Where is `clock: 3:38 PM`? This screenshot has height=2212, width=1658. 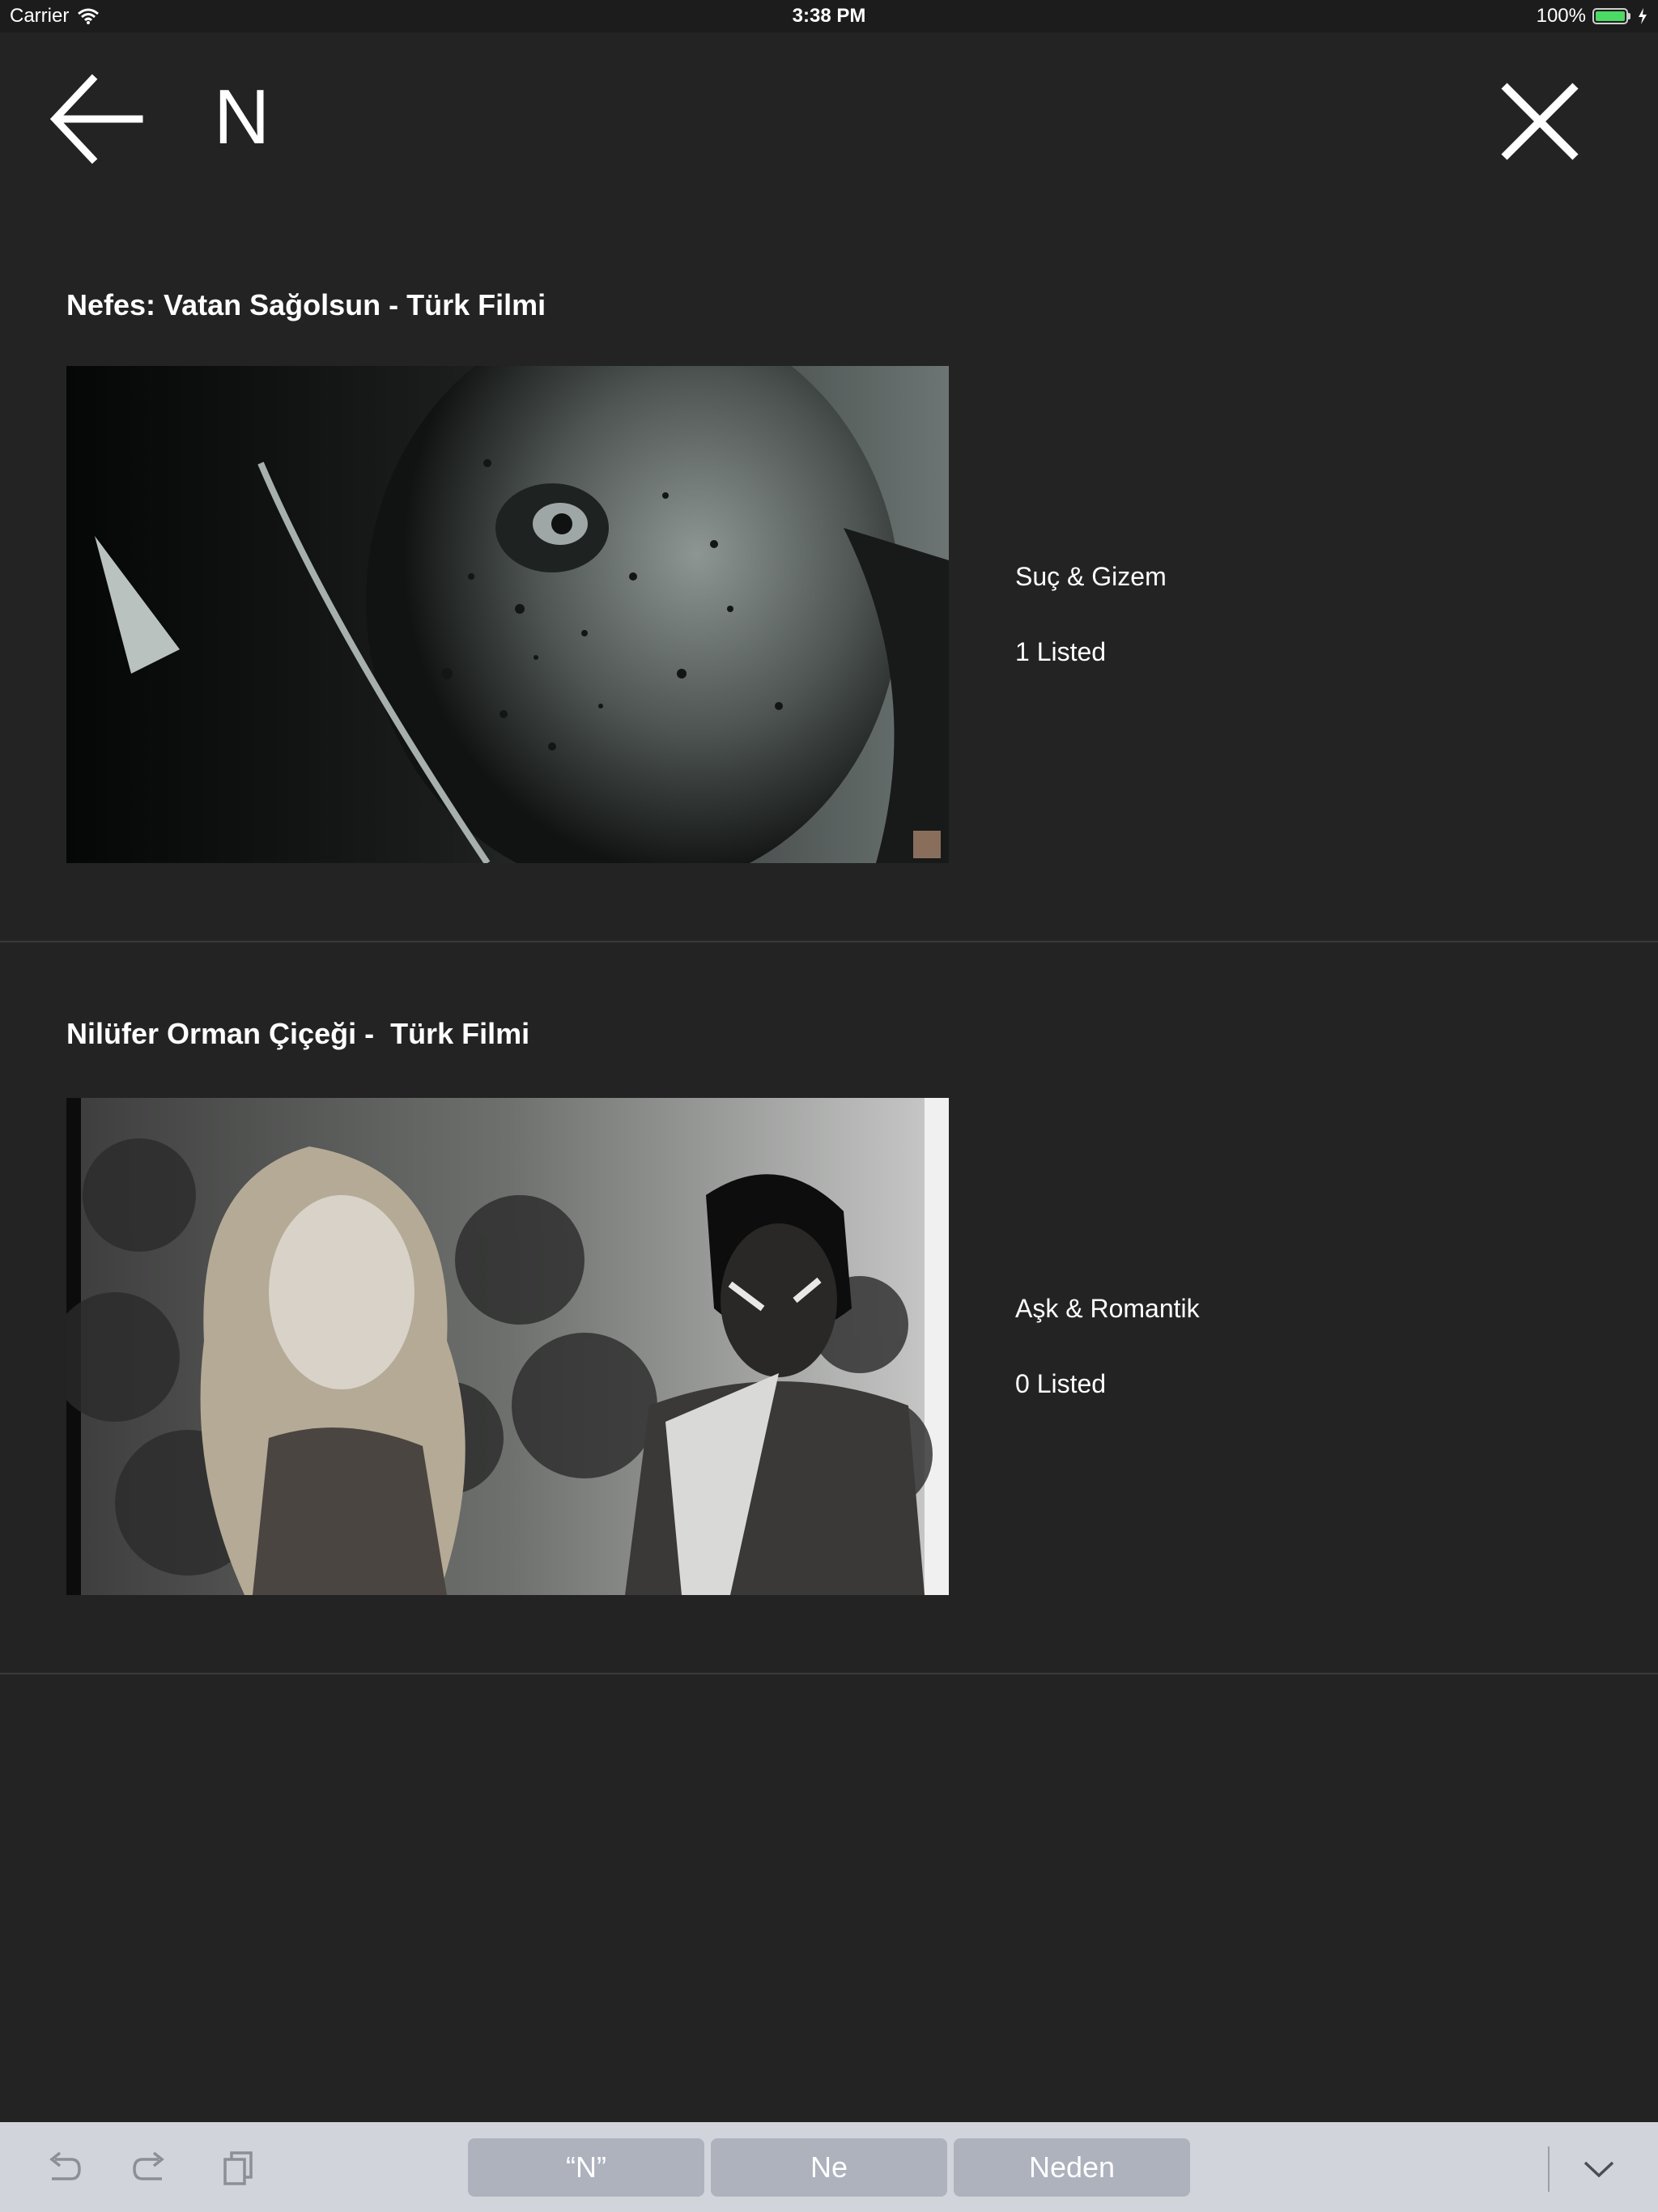 clock: 3:38 PM is located at coordinates (829, 16).